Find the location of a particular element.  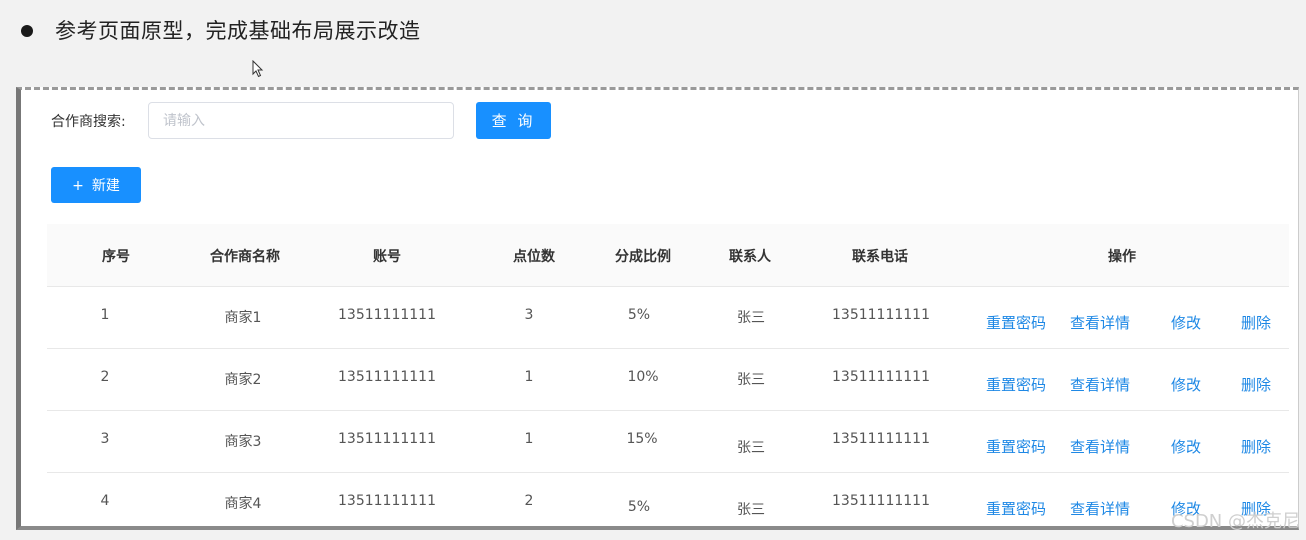

column-header-account: 账号 is located at coordinates (387, 257).